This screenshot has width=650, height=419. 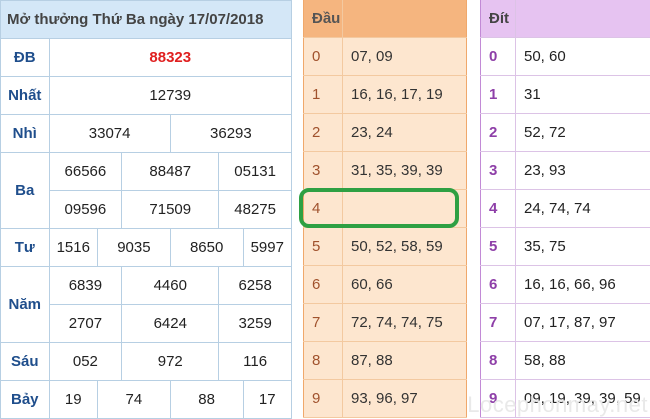 I want to click on prize-value: 48275, so click(x=255, y=210).